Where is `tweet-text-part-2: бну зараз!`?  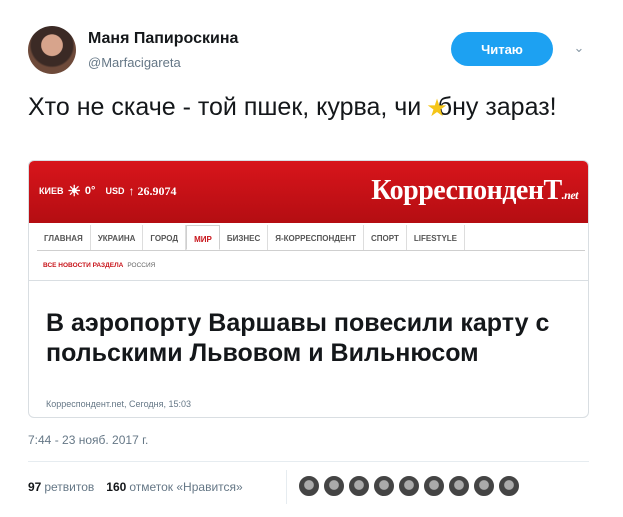 tweet-text-part-2: бну зараз! is located at coordinates (497, 107).